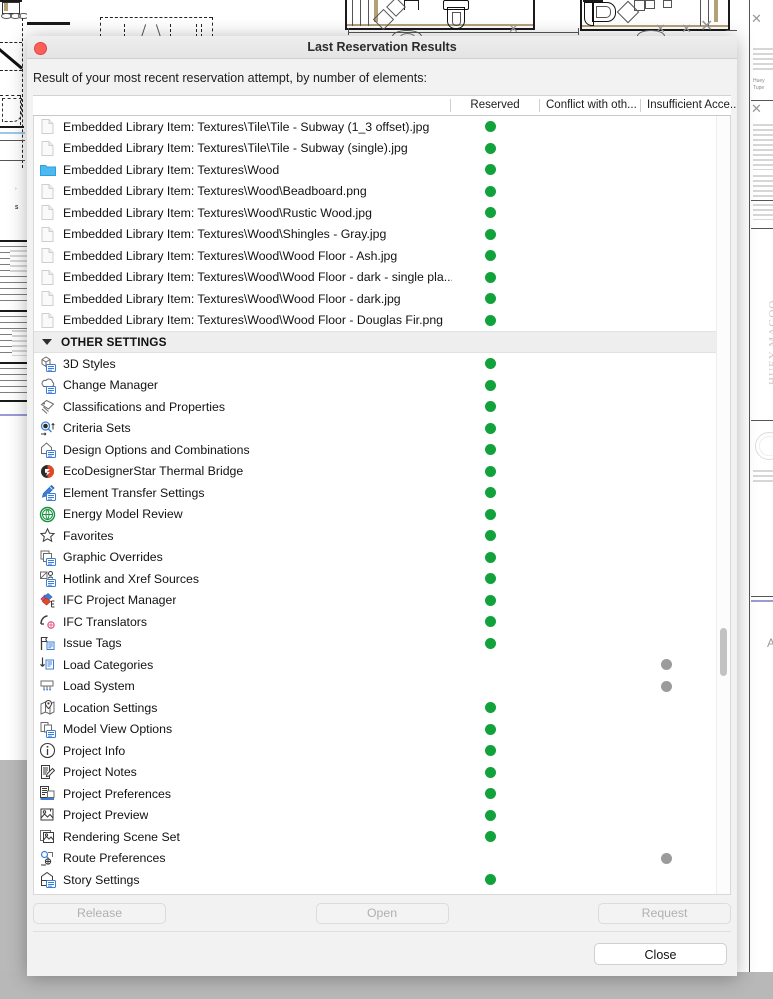 The image size is (773, 999). I want to click on table-row: Change Manager, so click(375, 386).